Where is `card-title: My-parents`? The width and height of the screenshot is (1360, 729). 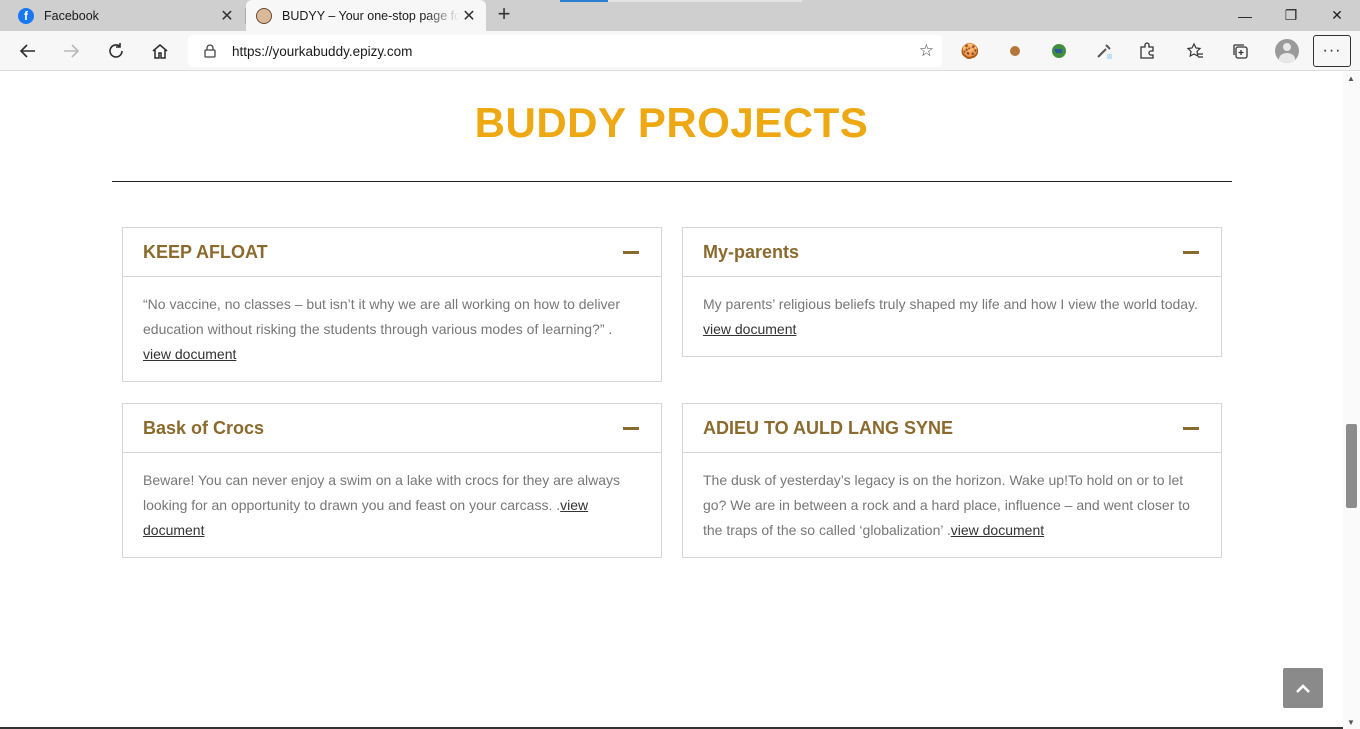 card-title: My-parents is located at coordinates (751, 251).